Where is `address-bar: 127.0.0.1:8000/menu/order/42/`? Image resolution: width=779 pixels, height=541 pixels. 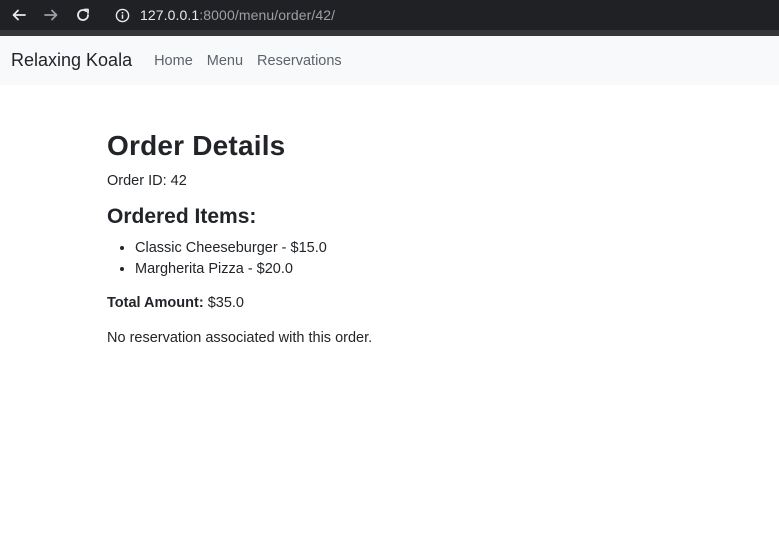 address-bar: 127.0.0.1:8000/menu/order/42/ is located at coordinates (443, 15).